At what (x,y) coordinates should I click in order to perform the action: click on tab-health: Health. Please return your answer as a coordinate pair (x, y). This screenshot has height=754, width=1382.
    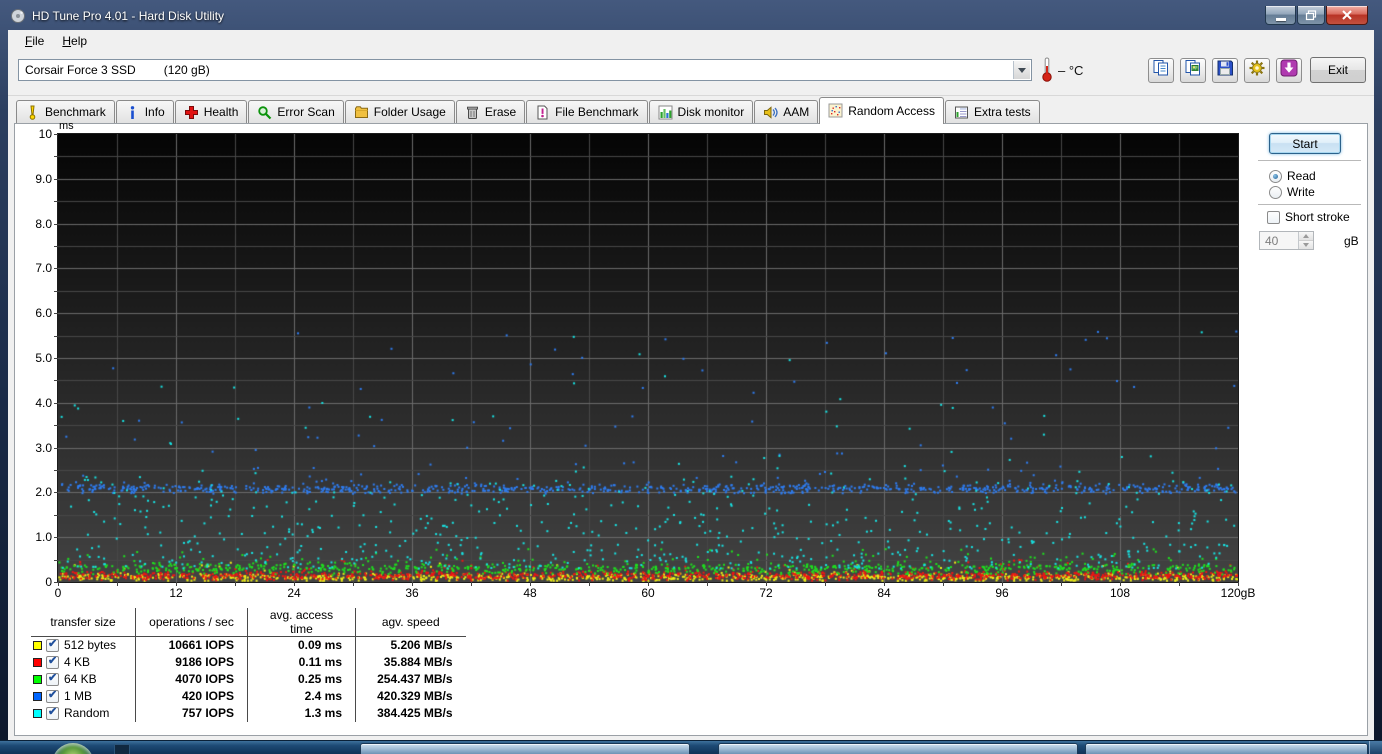
    Looking at the image, I should click on (211, 111).